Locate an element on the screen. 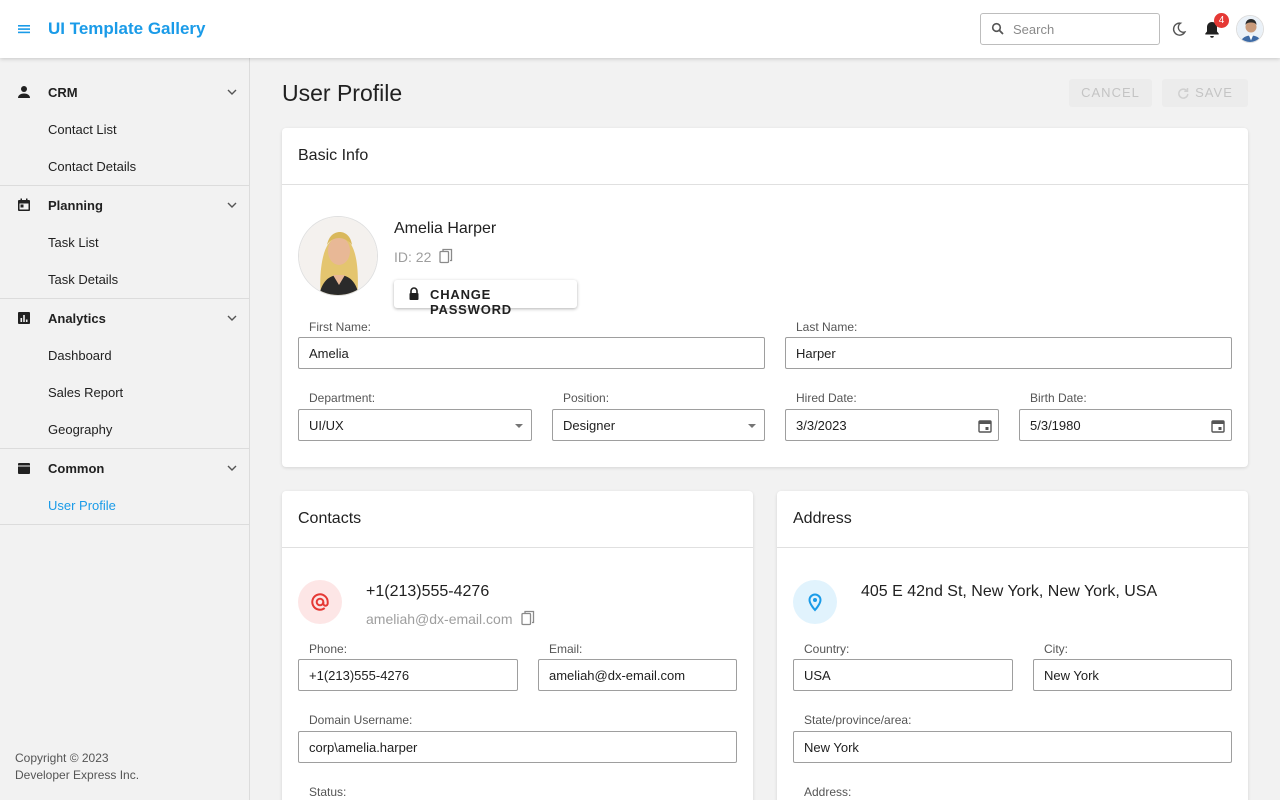 This screenshot has width=1280, height=800. nav-group-header-analytics: Analytics is located at coordinates (124, 318).